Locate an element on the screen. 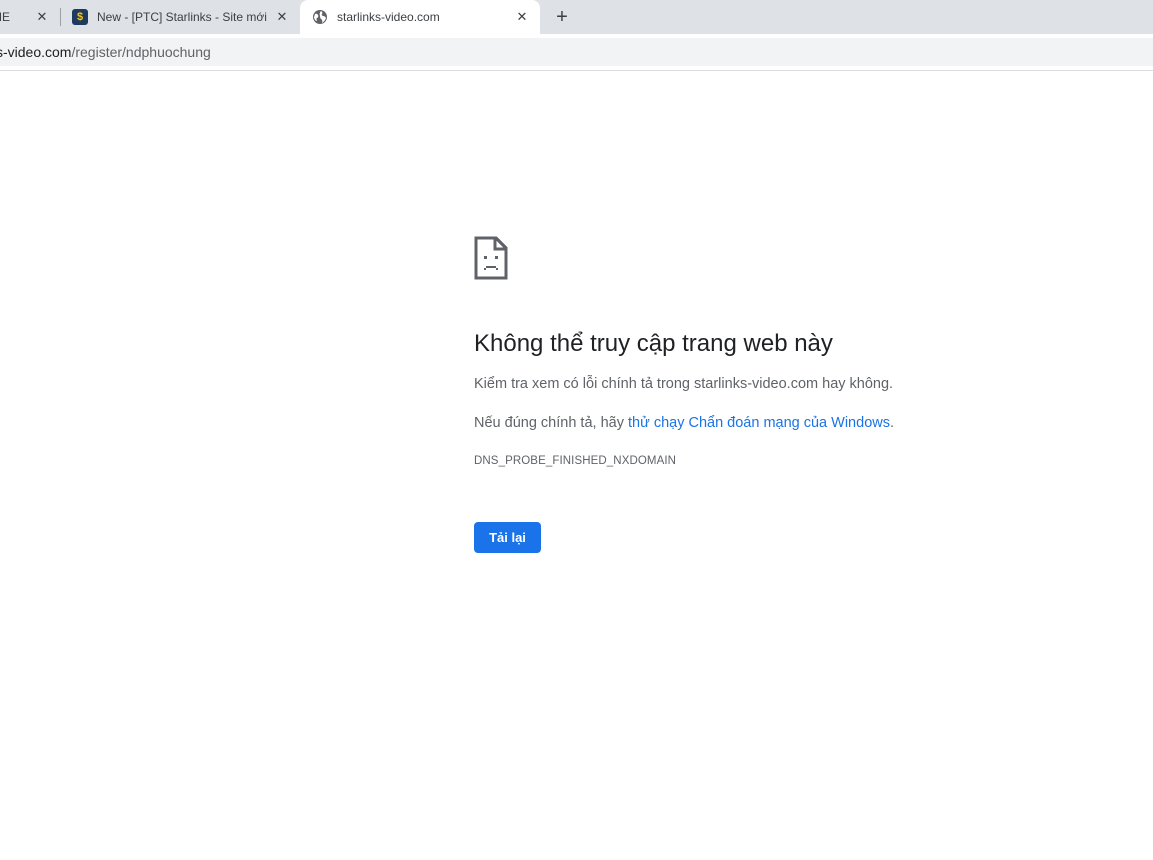 This screenshot has width=1153, height=860. tab-3-active: starlinks-video.com ✕ is located at coordinates (420, 17).